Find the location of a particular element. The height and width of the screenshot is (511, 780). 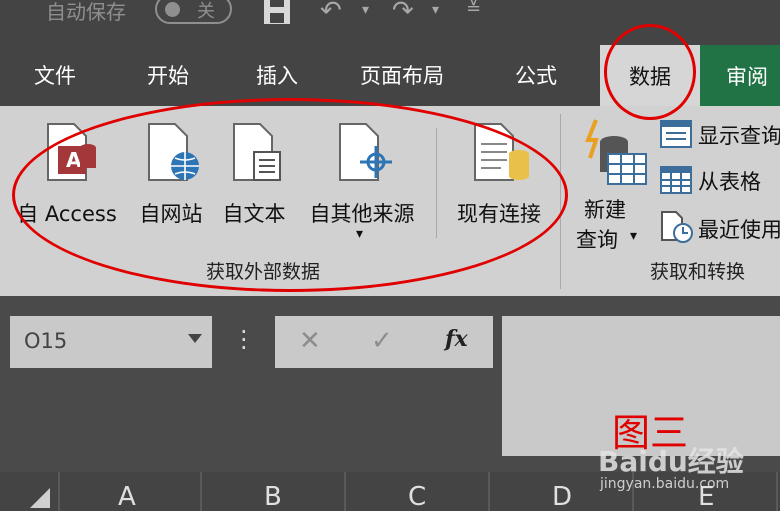

tab-file: 文件 is located at coordinates (55, 75).